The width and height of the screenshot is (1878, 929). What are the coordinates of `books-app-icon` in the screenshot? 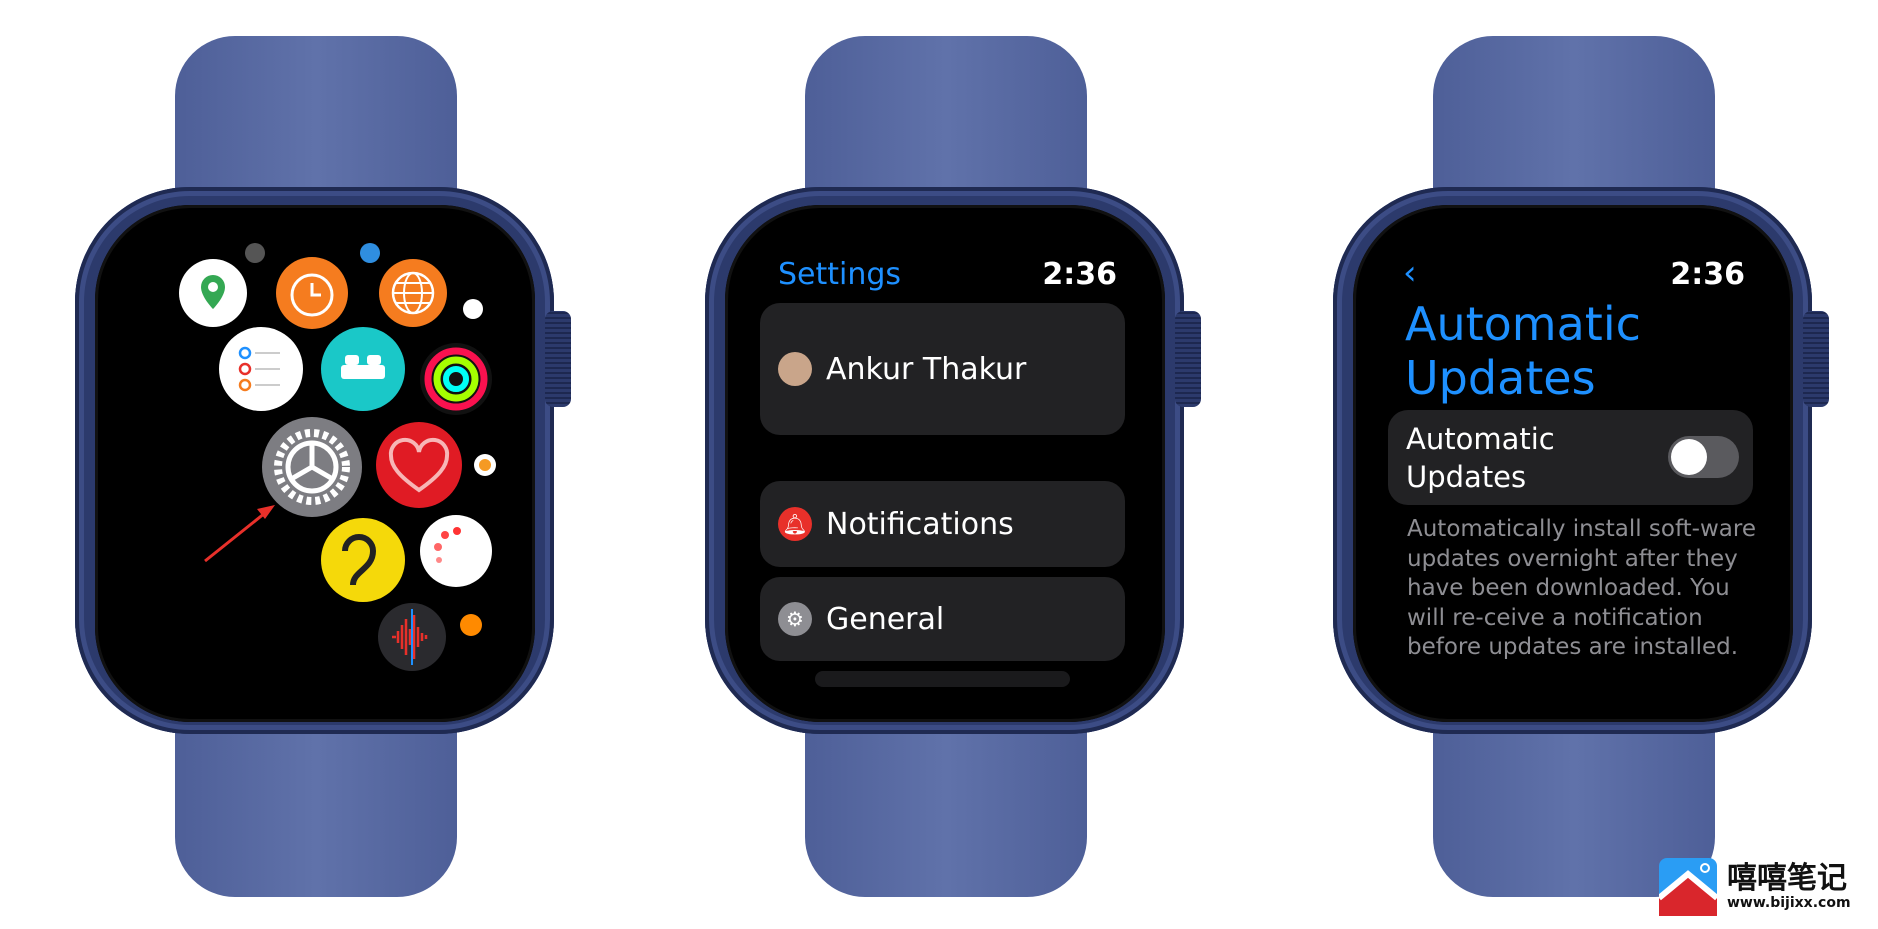 It's located at (471, 625).